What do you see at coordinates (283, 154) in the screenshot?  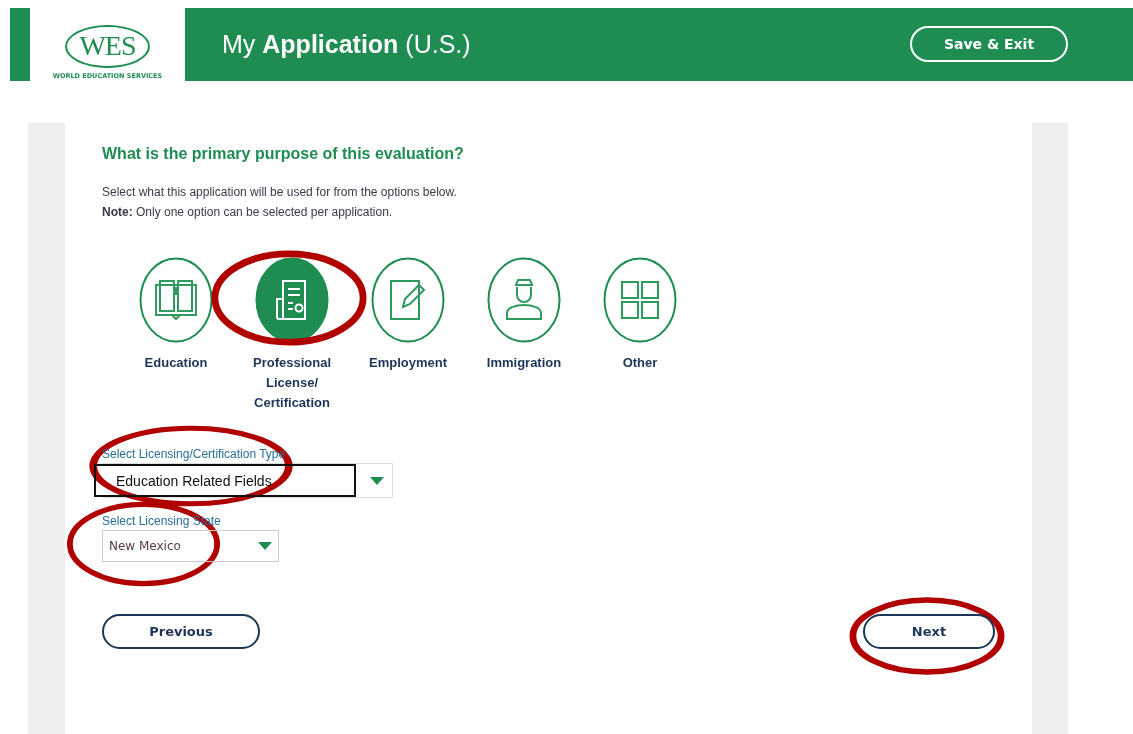 I see `question-heading: What is the primary purpose of this evaluation?` at bounding box center [283, 154].